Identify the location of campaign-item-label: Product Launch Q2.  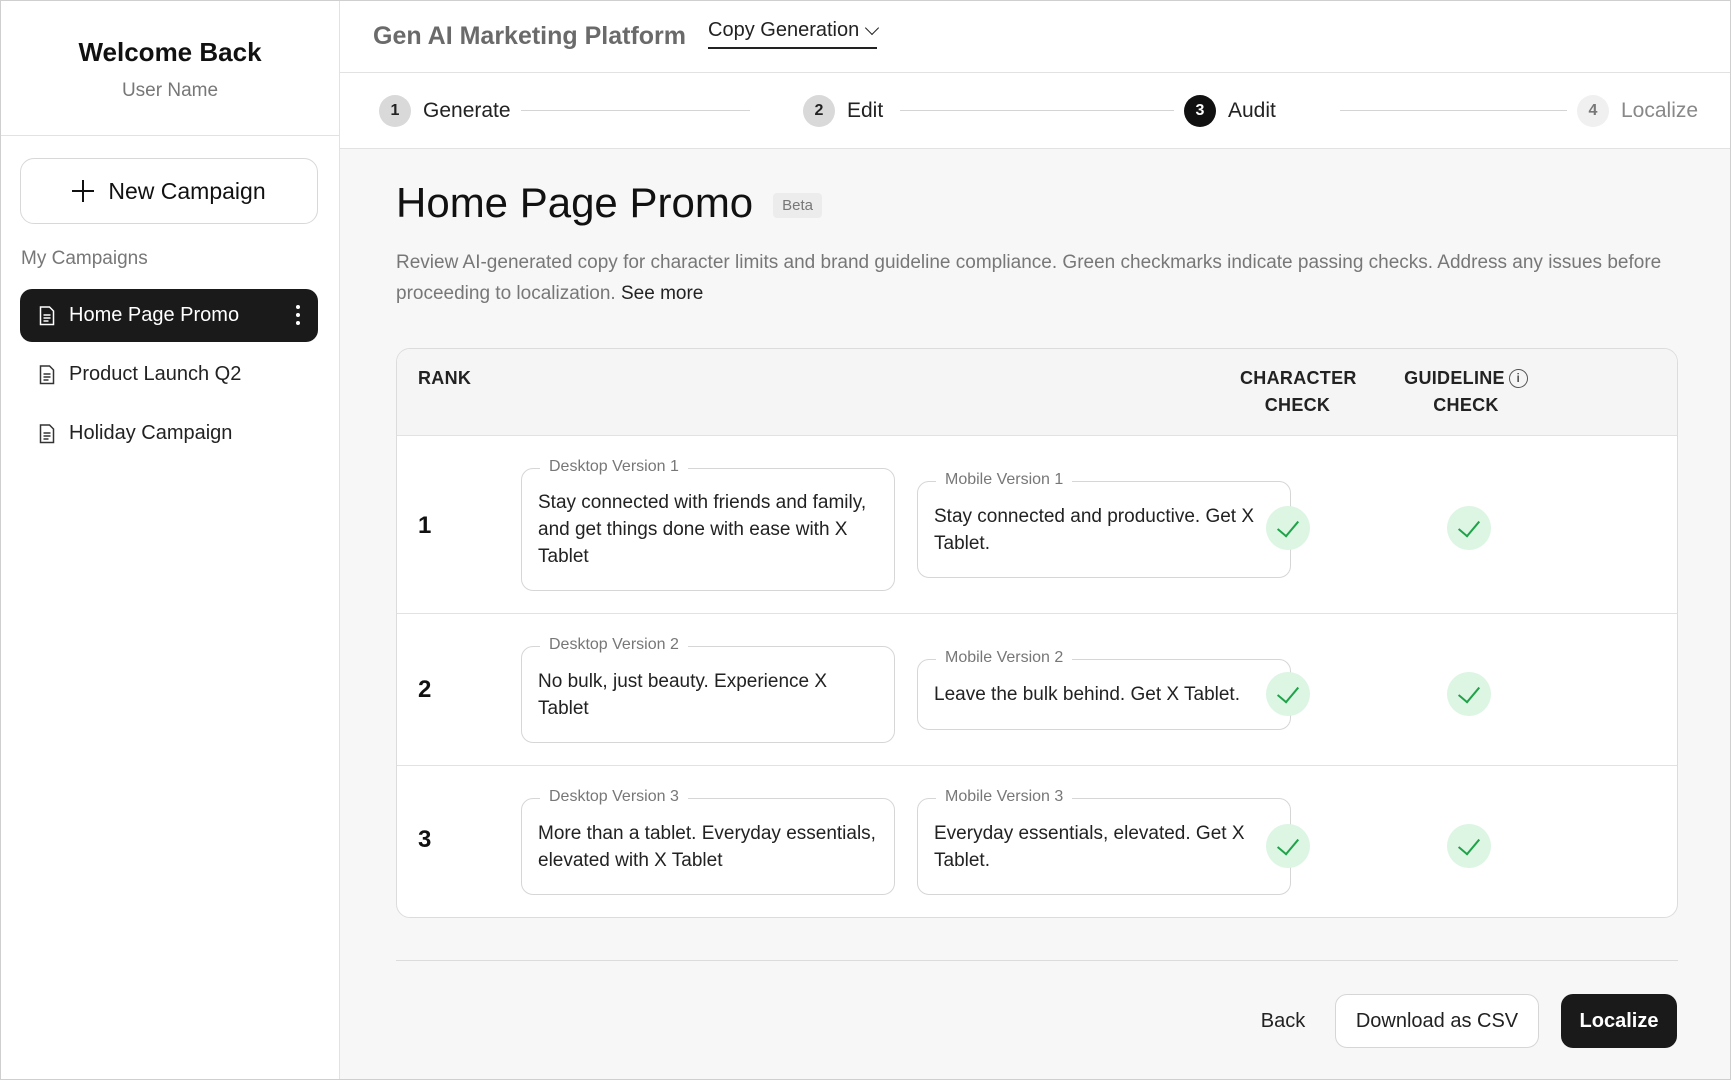
(155, 374).